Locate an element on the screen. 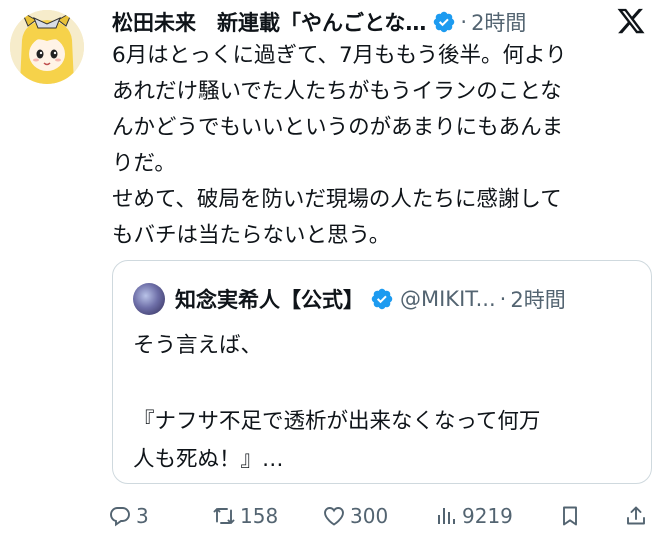 The width and height of the screenshot is (670, 534). tweet-header: 松田未来 新連載「やんごとな… · 2時間 is located at coordinates (362, 22).